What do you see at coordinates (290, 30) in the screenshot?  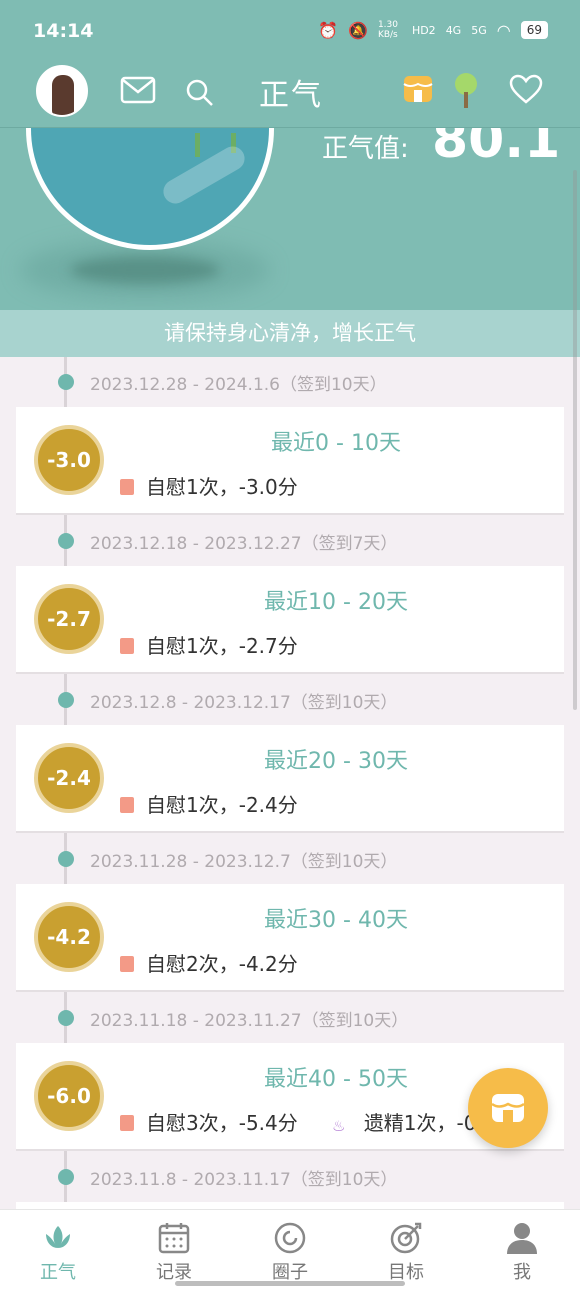 I see `status-bar: 14:14 ⏰ 🔕 1.30 KB/s HD2 4G 5G ◠ 69` at bounding box center [290, 30].